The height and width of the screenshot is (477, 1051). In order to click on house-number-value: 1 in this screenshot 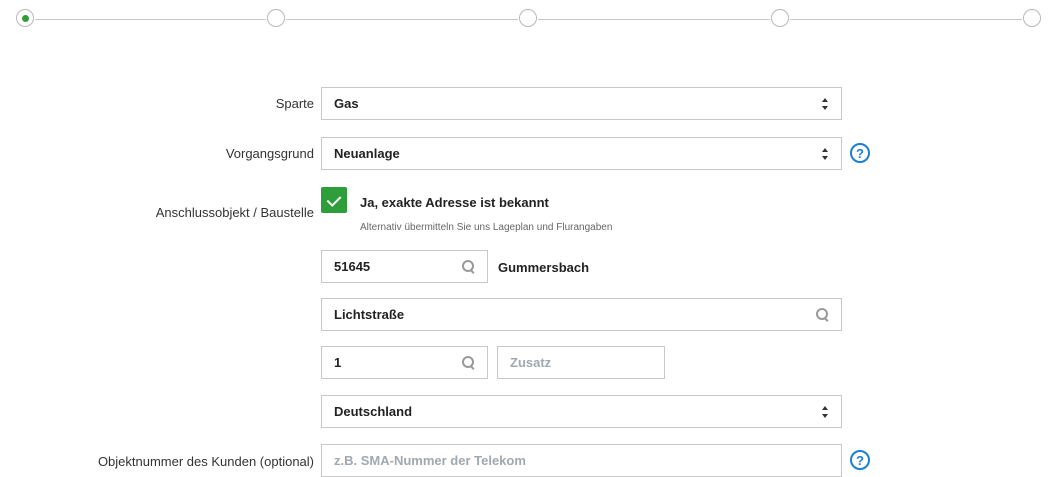, I will do `click(338, 362)`.